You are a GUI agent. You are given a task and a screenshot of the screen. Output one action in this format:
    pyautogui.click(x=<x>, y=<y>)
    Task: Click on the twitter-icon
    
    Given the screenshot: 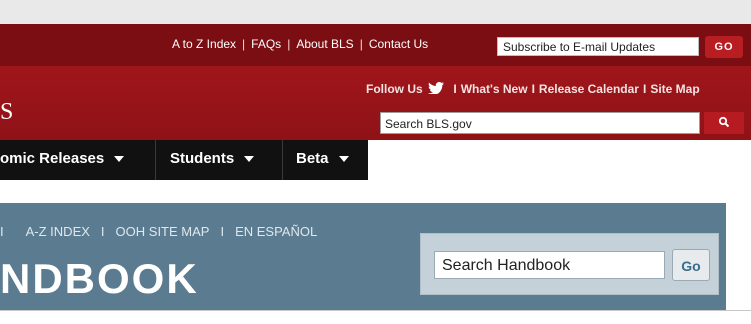 What is the action you would take?
    pyautogui.click(x=436, y=88)
    